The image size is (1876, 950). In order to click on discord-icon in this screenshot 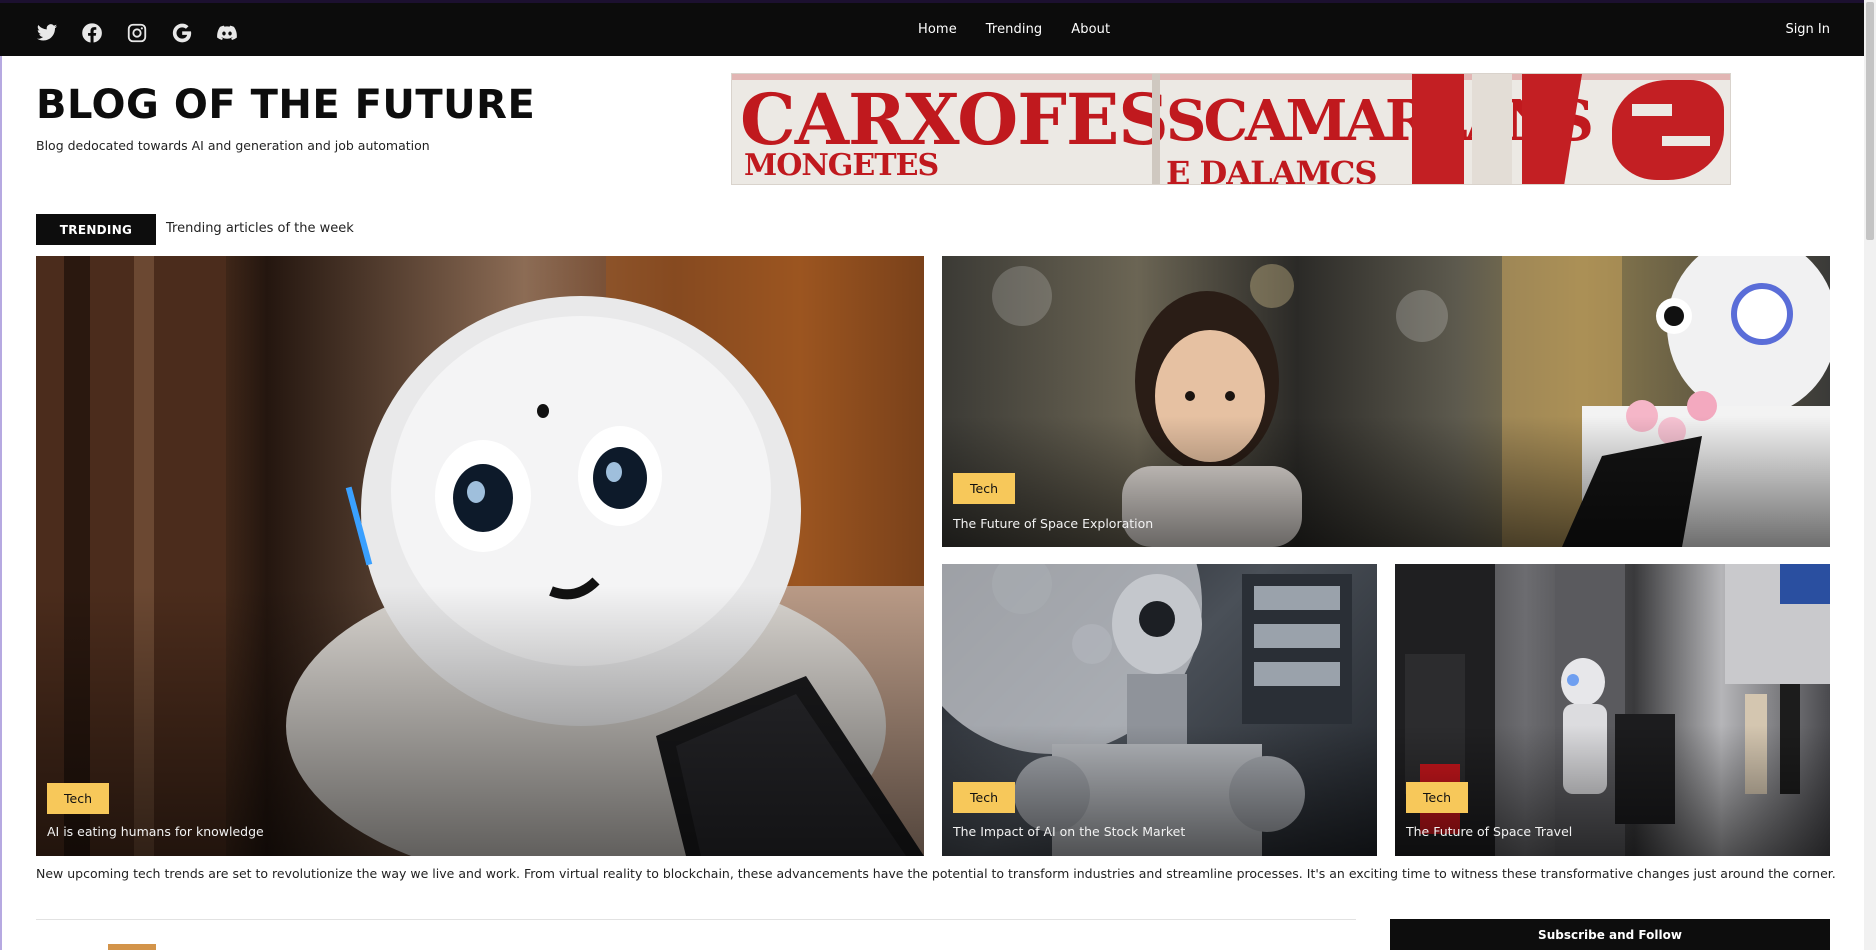, I will do `click(226, 32)`.